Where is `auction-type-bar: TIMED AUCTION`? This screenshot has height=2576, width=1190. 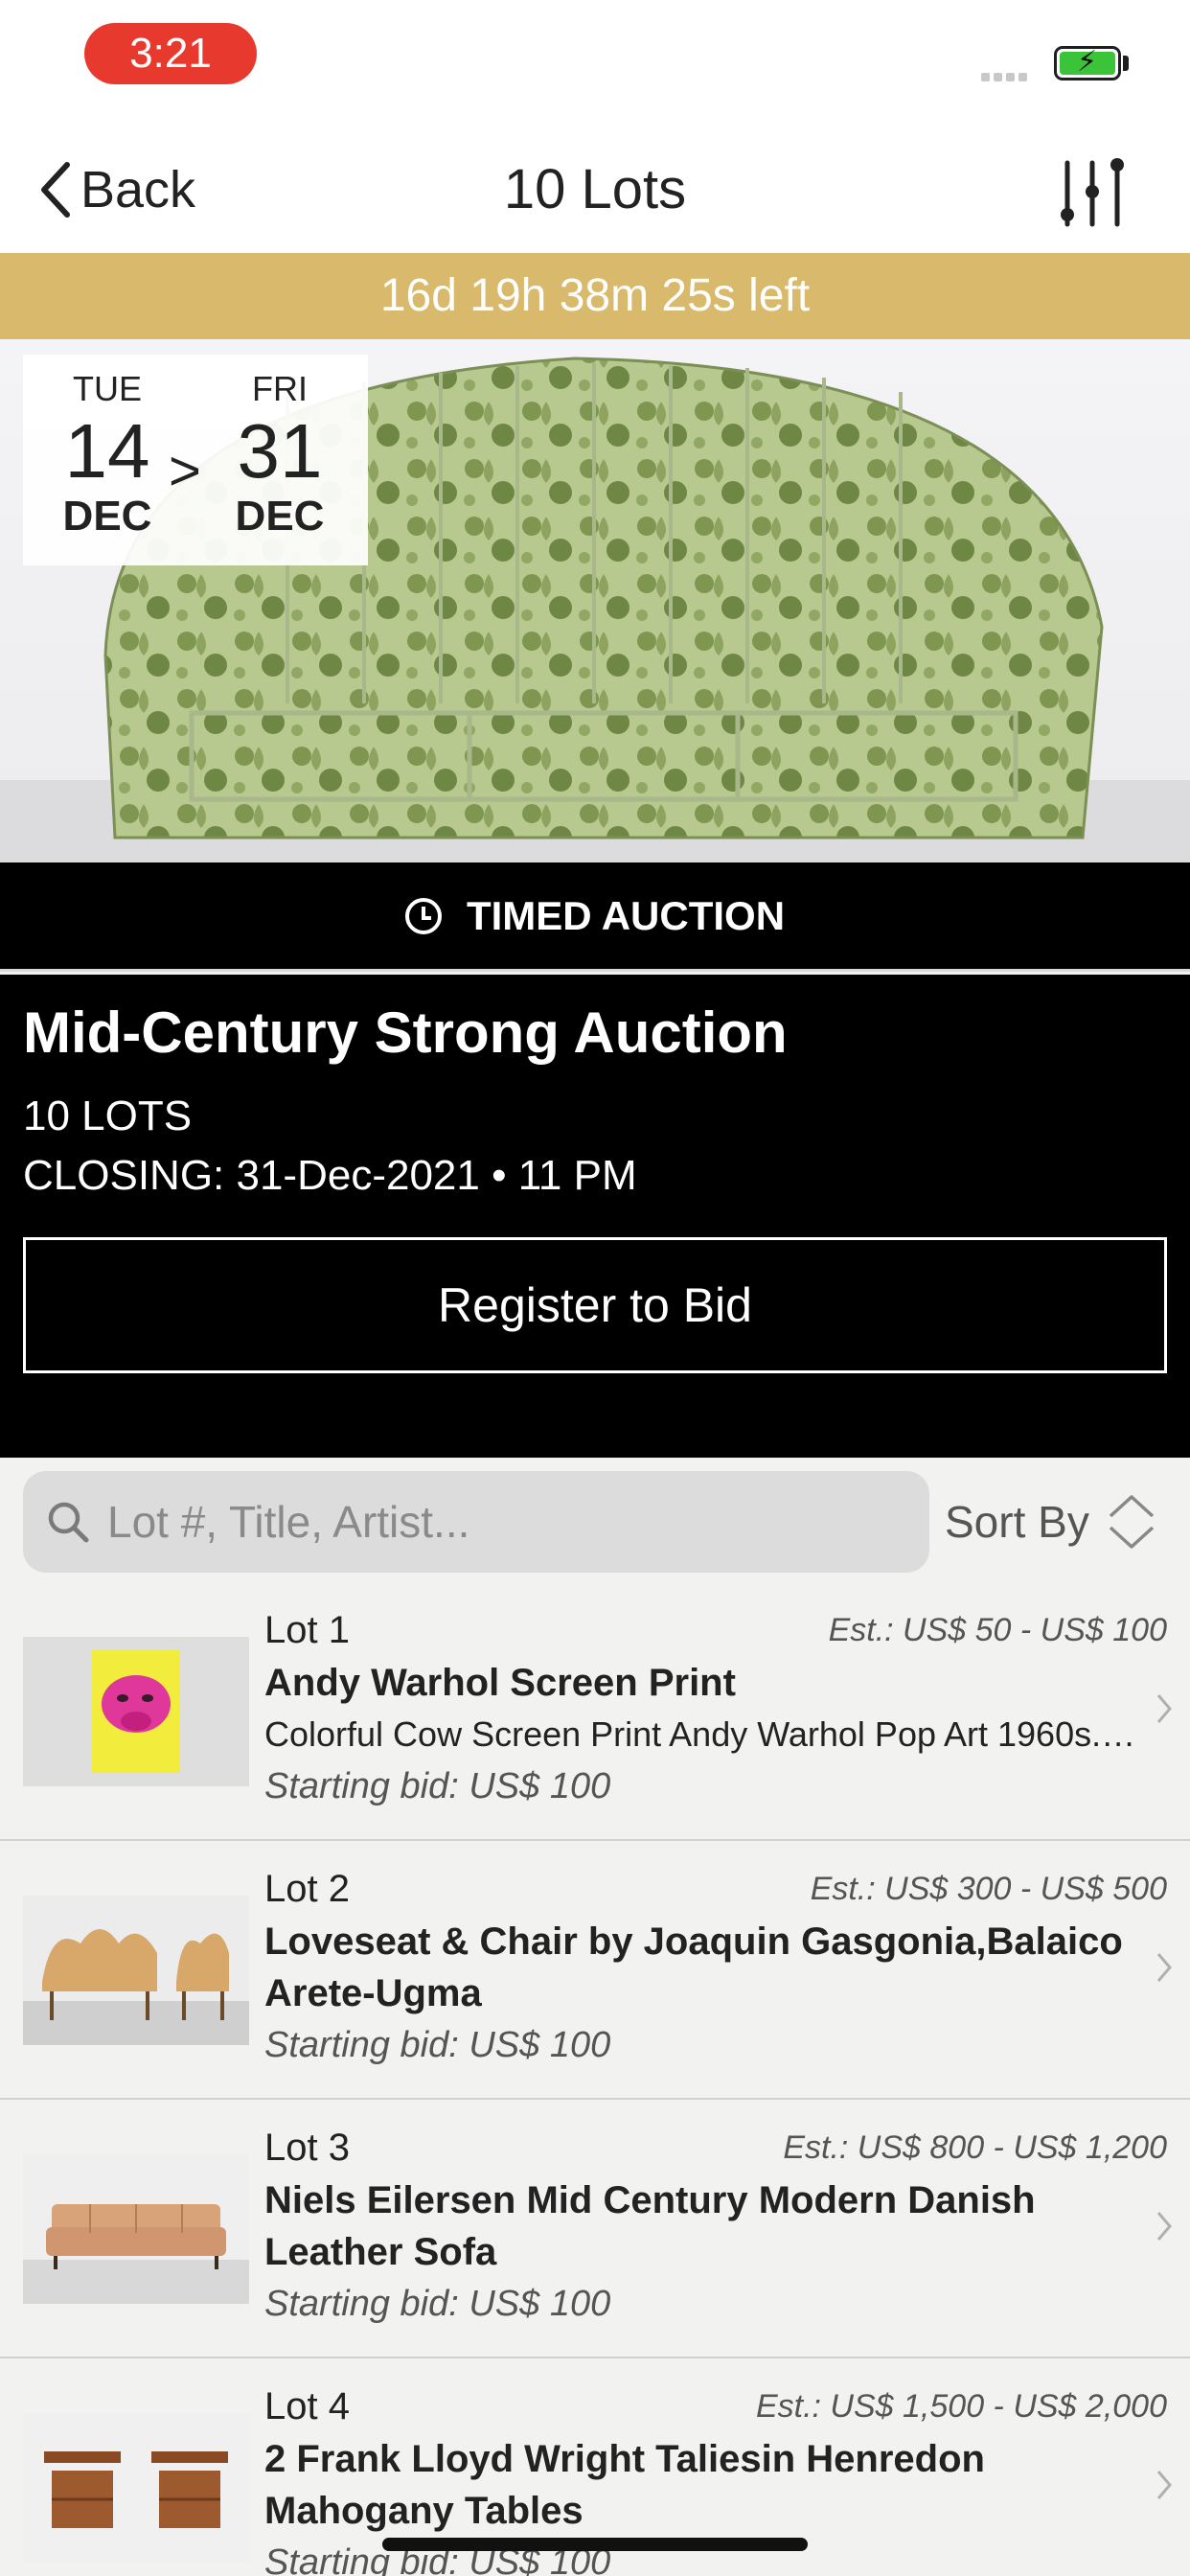
auction-type-bar: TIMED AUCTION is located at coordinates (595, 917).